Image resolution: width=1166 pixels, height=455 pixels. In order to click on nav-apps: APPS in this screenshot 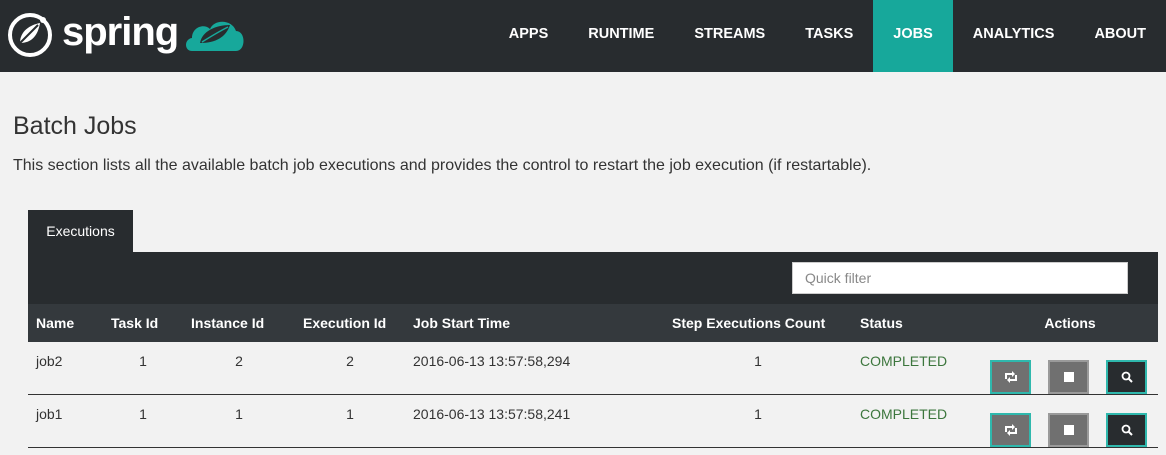, I will do `click(529, 36)`.